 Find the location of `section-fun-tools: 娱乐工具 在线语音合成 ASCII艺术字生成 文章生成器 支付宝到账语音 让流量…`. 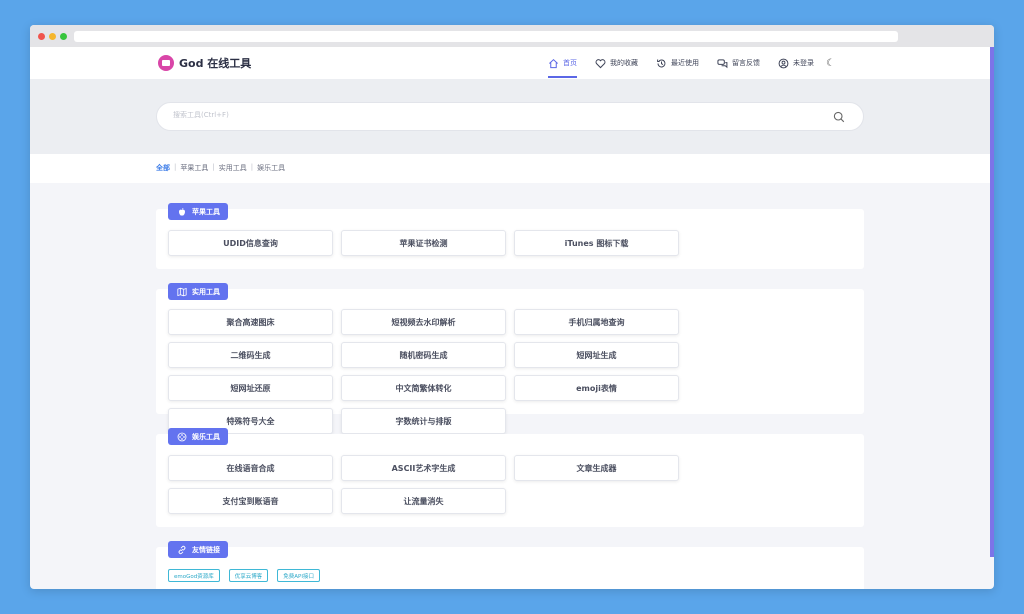

section-fun-tools: 娱乐工具 在线语音合成 ASCII艺术字生成 文章生成器 支付宝到账语音 让流量… is located at coordinates (510, 477).